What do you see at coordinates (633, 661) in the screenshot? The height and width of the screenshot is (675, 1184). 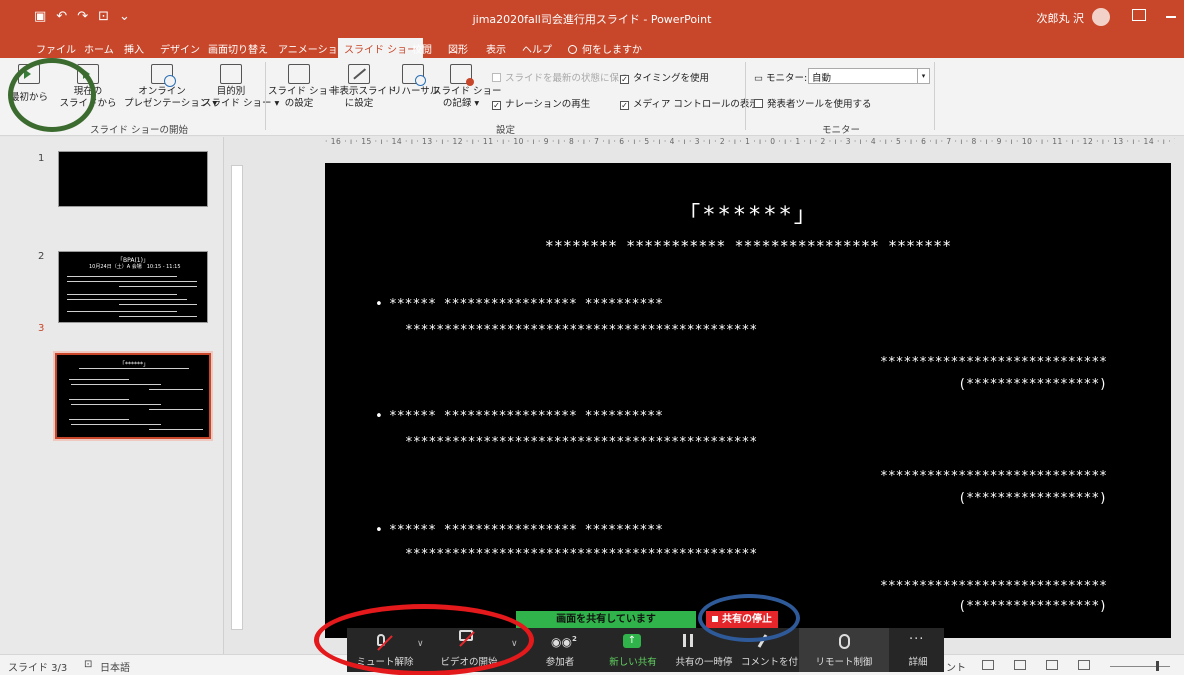 I see `new-share-button: 新しい共有` at bounding box center [633, 661].